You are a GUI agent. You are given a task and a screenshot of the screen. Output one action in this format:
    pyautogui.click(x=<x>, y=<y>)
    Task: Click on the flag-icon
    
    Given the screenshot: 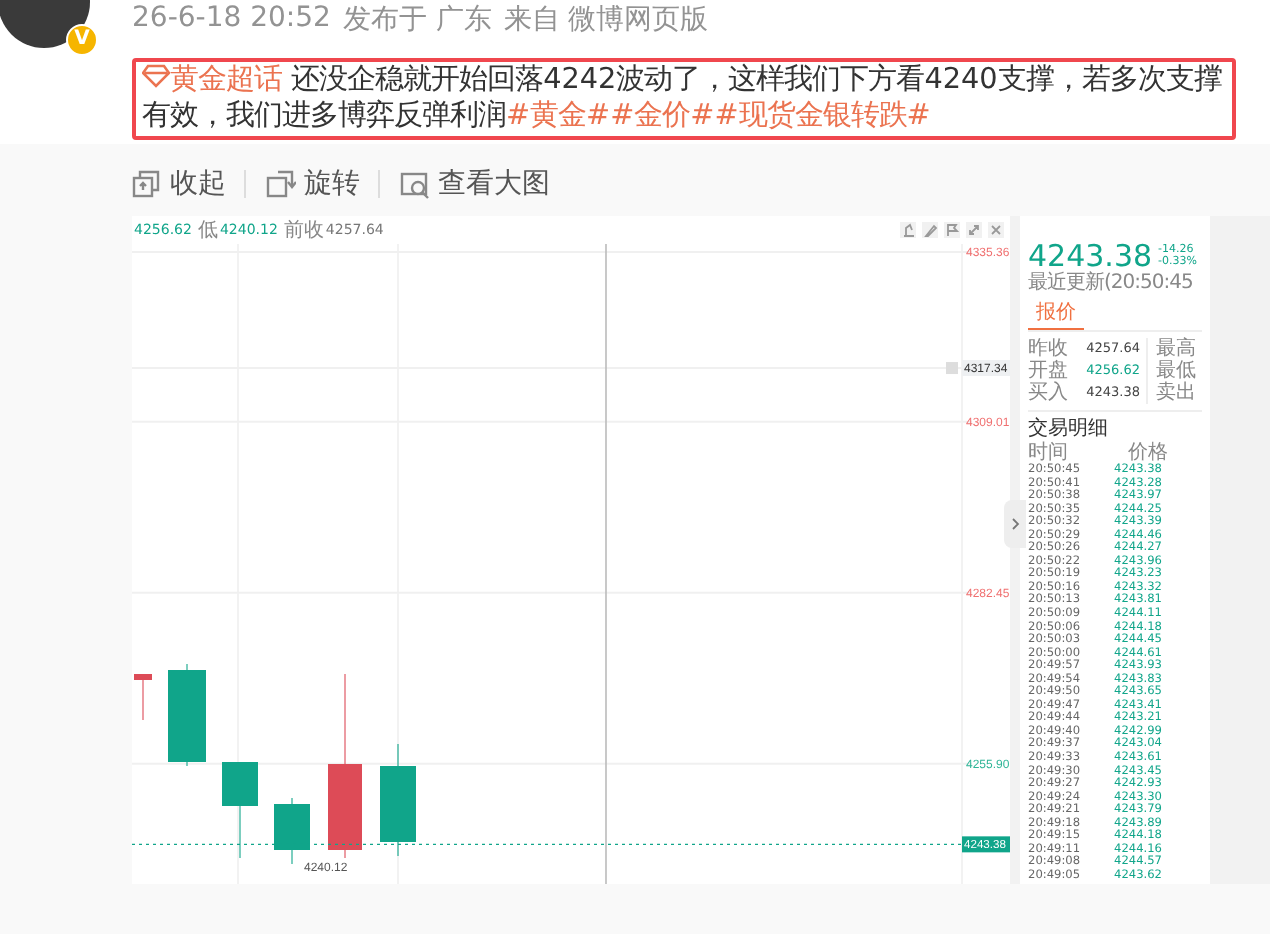 What is the action you would take?
    pyautogui.click(x=952, y=230)
    